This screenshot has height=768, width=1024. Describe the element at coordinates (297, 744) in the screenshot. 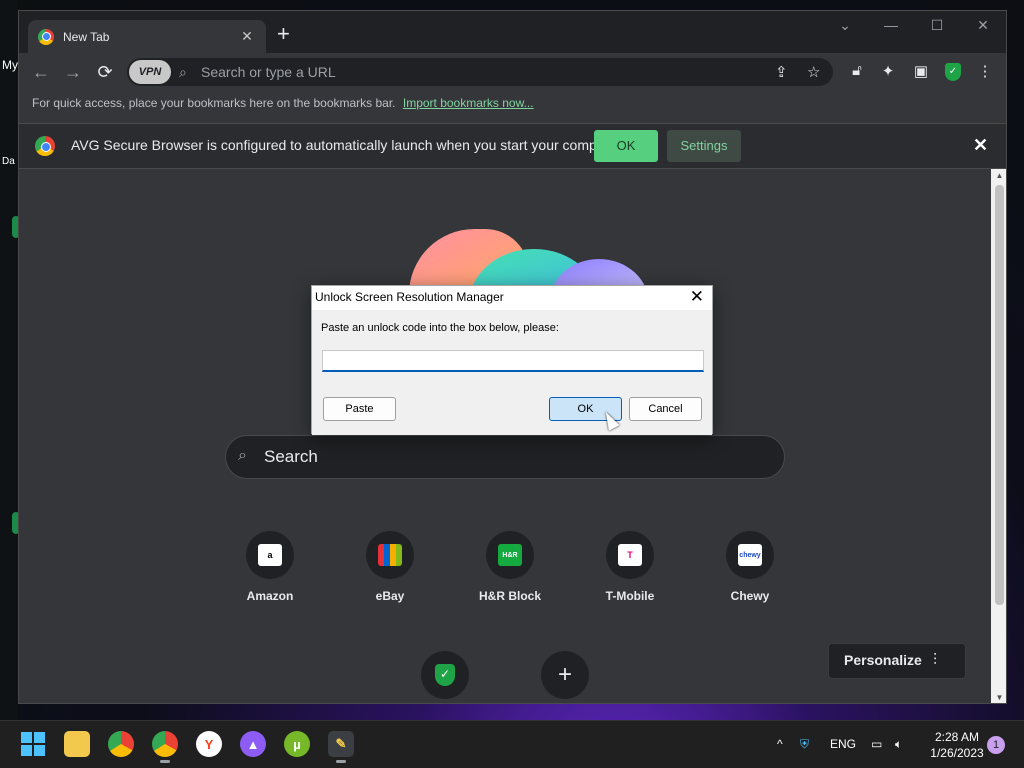

I see `utorrent-icon: µ` at that location.